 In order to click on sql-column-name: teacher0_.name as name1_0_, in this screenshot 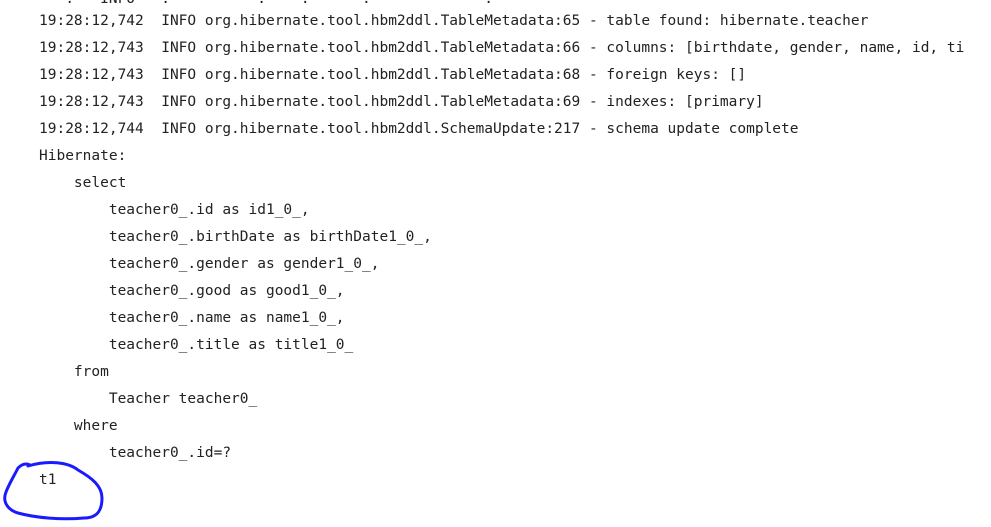, I will do `click(192, 318)`.